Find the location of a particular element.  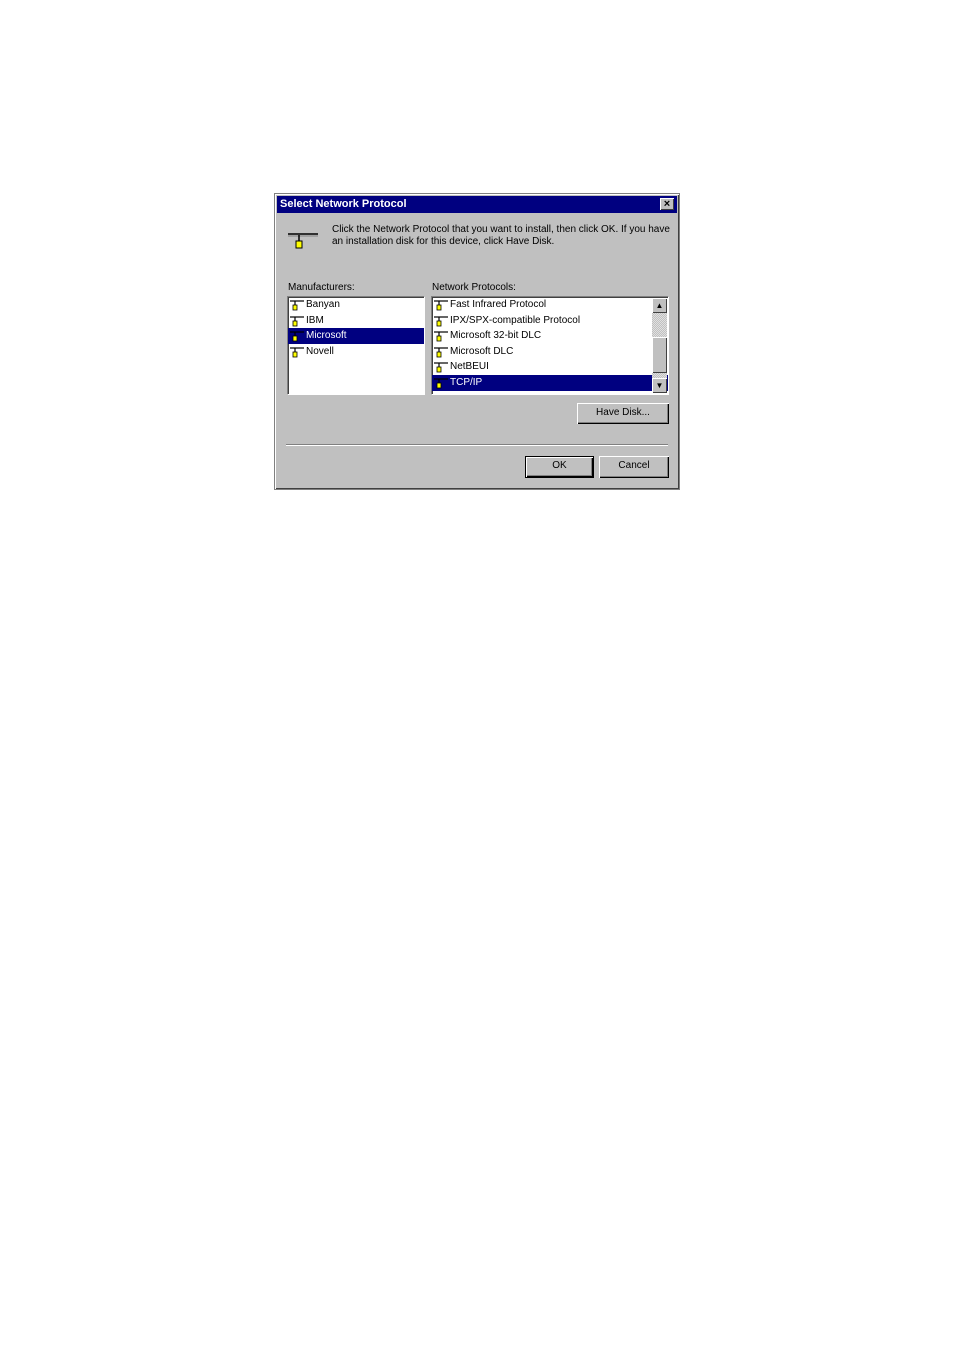

manufacturer-item: IBM is located at coordinates (356, 321).